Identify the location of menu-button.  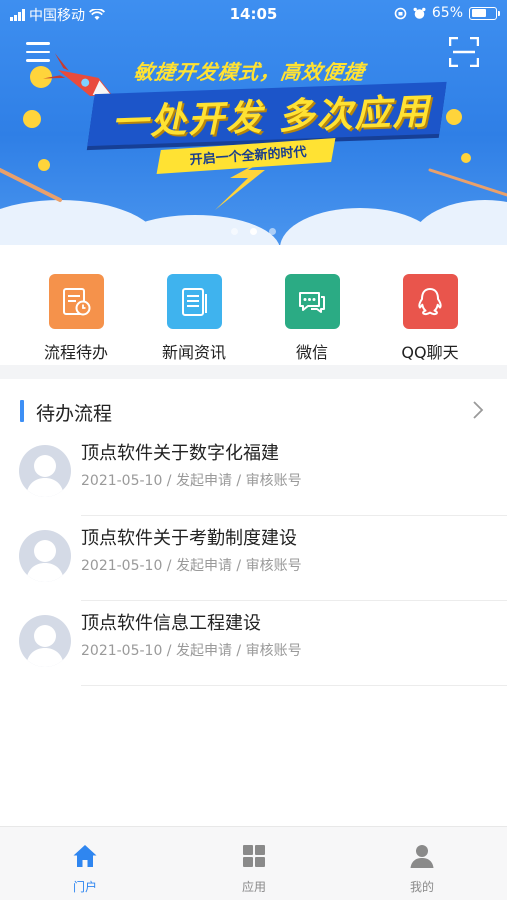
(38, 53).